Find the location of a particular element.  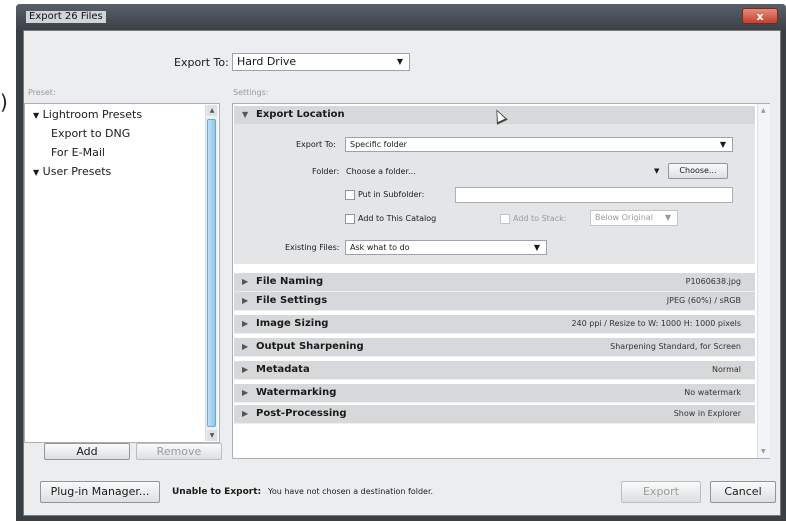

preset-item-for-email: For E-Mail is located at coordinates (78, 152).